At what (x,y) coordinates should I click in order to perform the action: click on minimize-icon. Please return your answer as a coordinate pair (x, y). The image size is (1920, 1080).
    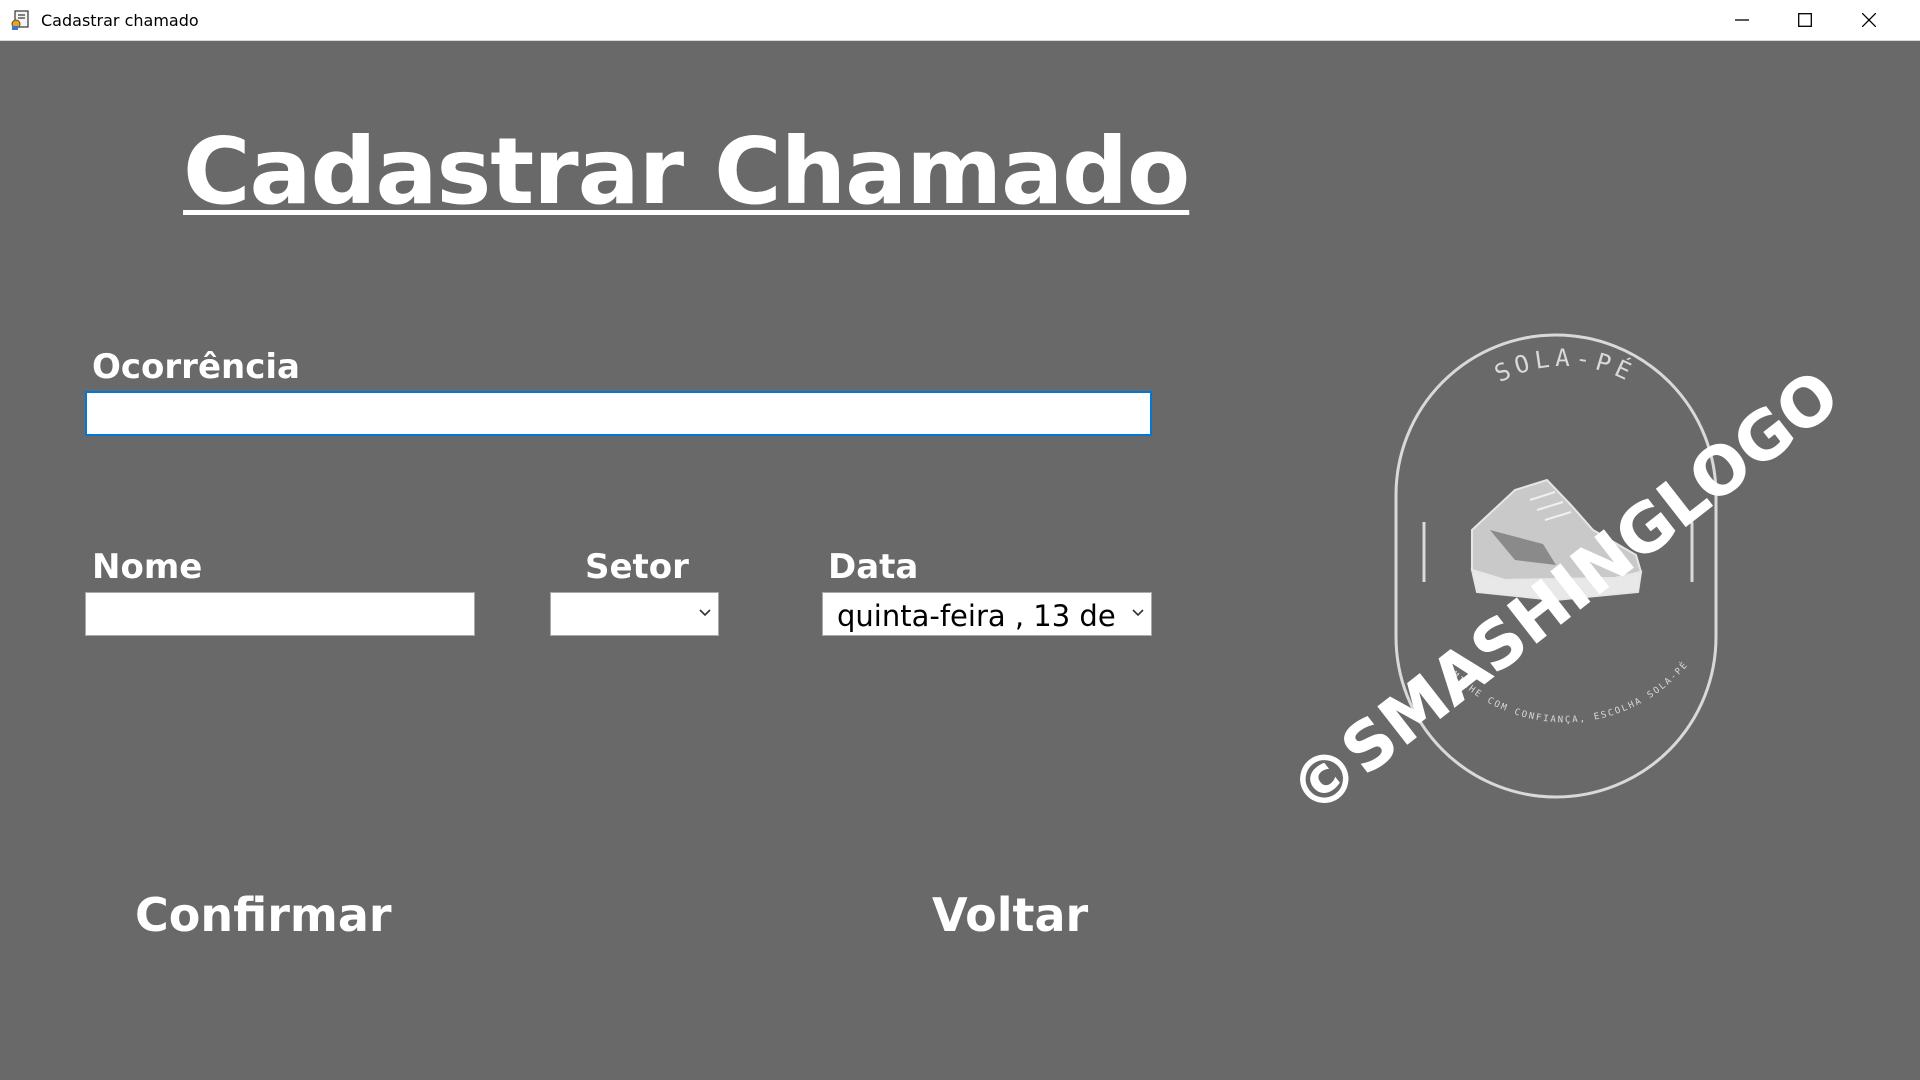
    Looking at the image, I should click on (1742, 20).